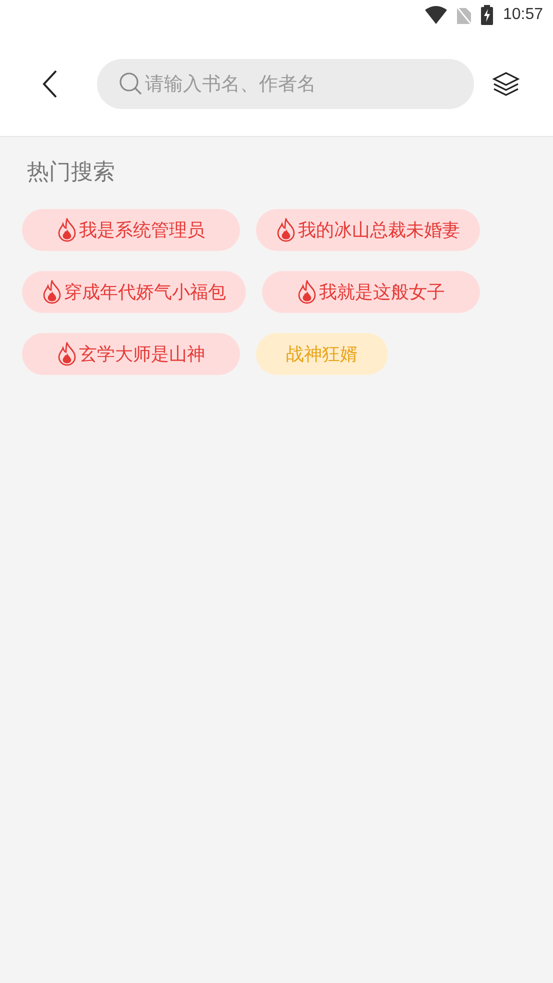  I want to click on search-icon, so click(131, 84).